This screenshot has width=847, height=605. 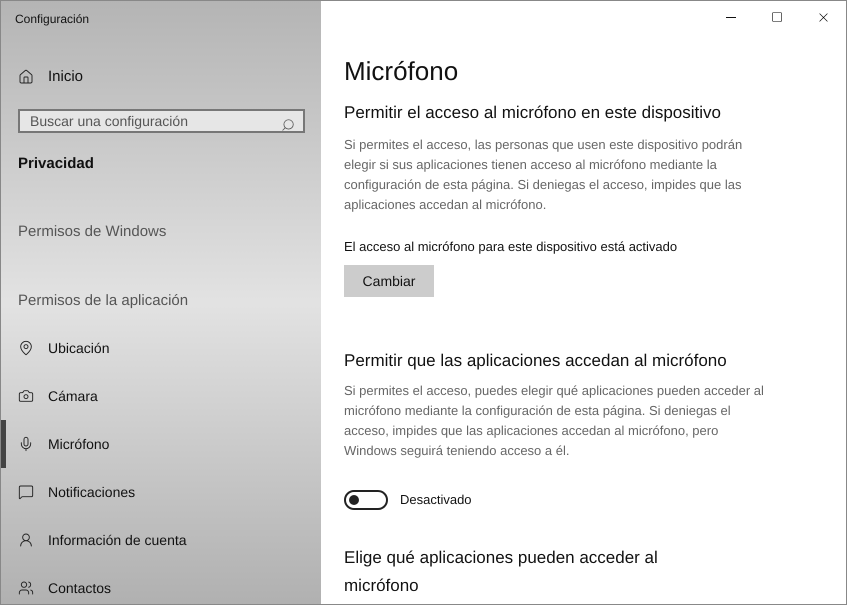 What do you see at coordinates (55, 164) in the screenshot?
I see `category-title: Privacidad` at bounding box center [55, 164].